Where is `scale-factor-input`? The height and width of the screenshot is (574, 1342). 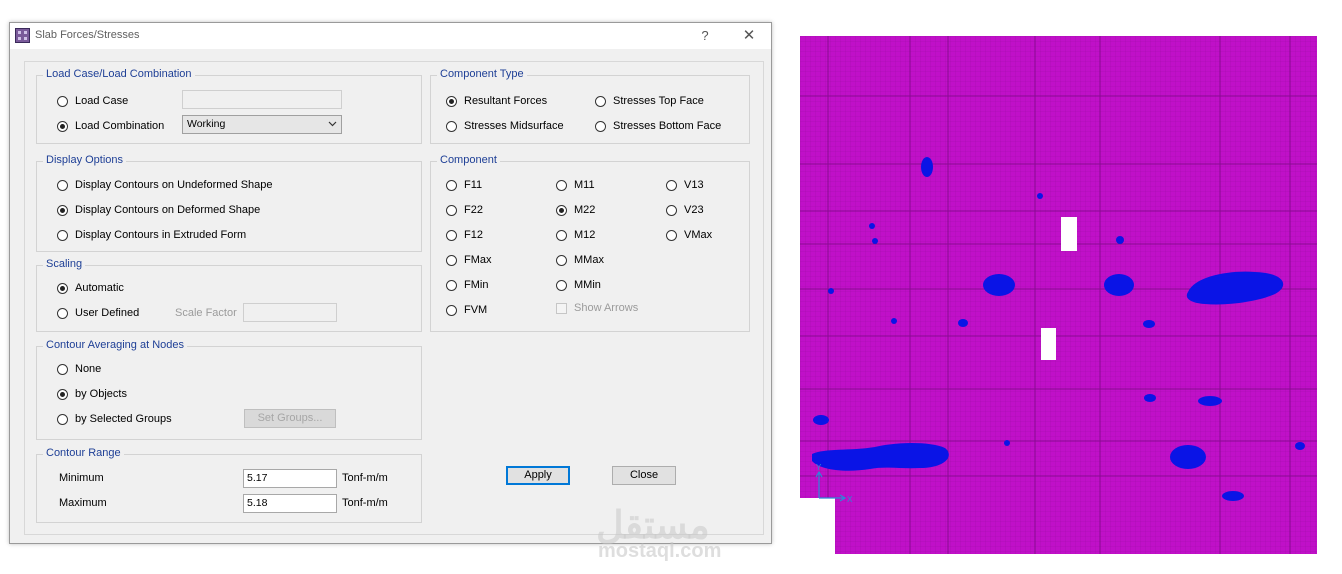 scale-factor-input is located at coordinates (290, 312).